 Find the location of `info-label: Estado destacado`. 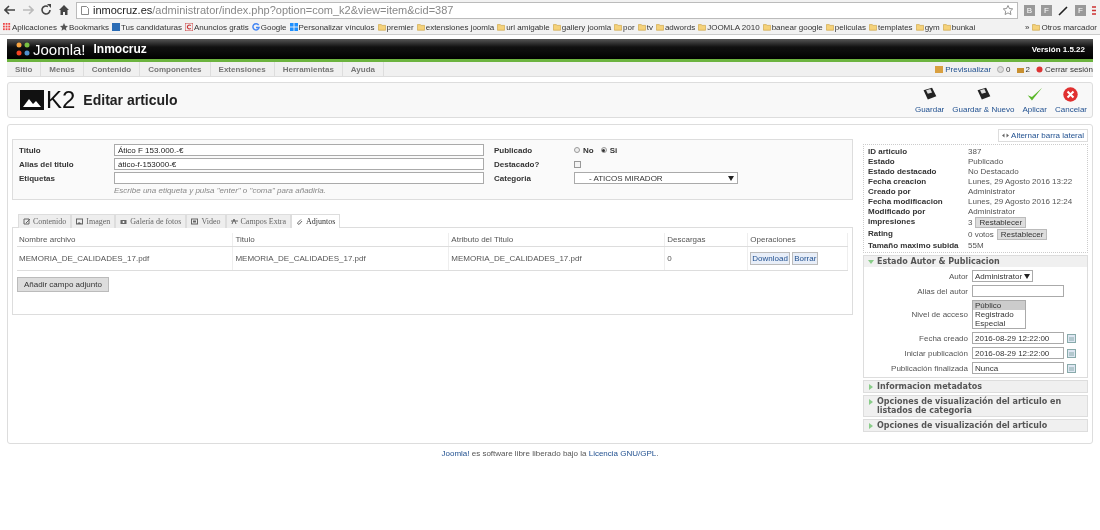

info-label: Estado destacado is located at coordinates (903, 171).